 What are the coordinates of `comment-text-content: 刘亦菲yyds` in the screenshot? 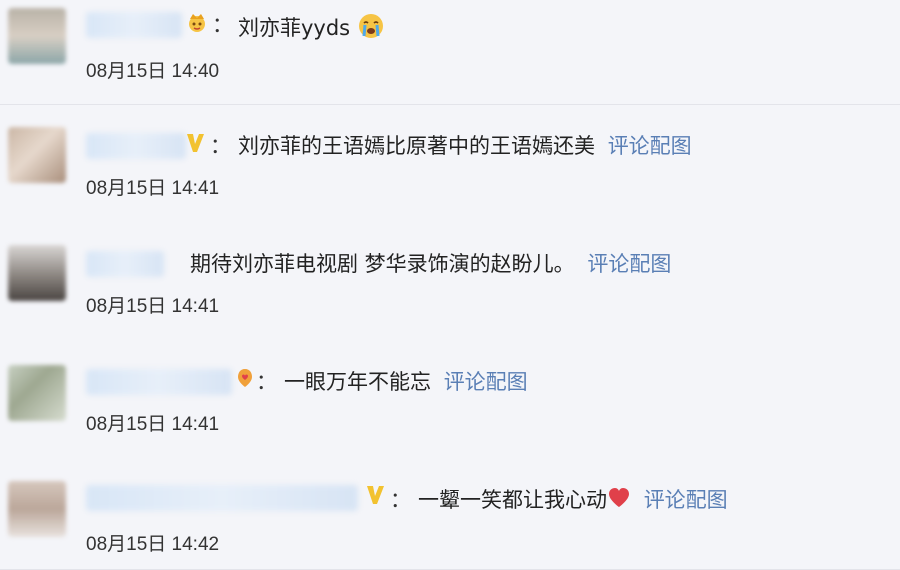 It's located at (294, 28).